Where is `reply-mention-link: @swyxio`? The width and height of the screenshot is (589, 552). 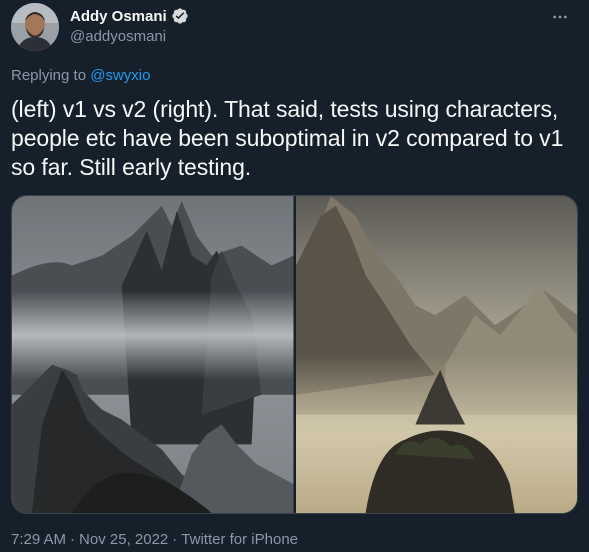 reply-mention-link: @swyxio is located at coordinates (120, 75).